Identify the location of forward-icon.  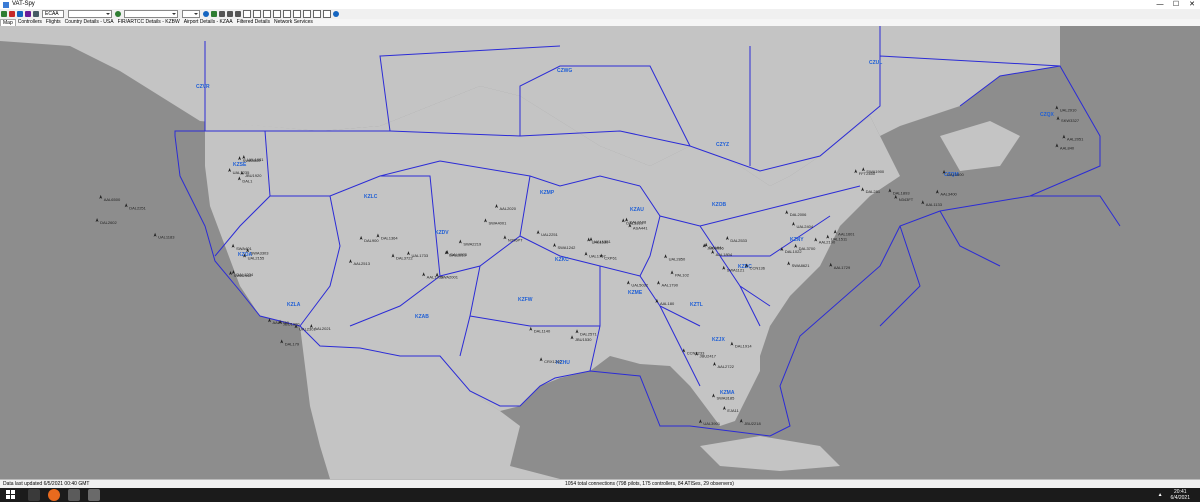
(238, 14).